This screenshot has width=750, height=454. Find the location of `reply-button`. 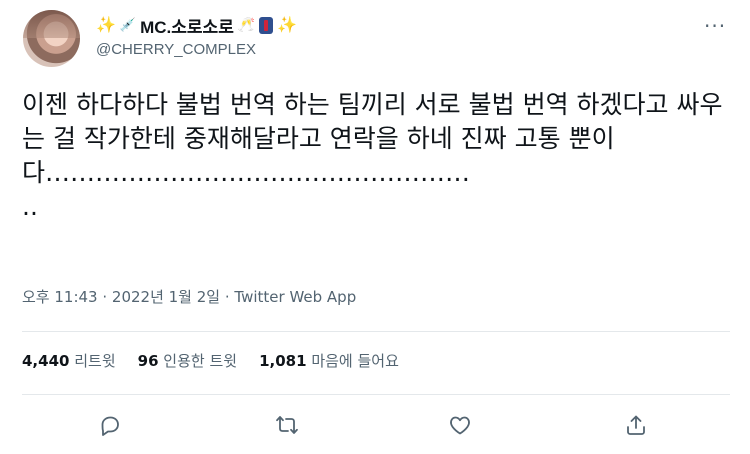

reply-button is located at coordinates (110, 425).